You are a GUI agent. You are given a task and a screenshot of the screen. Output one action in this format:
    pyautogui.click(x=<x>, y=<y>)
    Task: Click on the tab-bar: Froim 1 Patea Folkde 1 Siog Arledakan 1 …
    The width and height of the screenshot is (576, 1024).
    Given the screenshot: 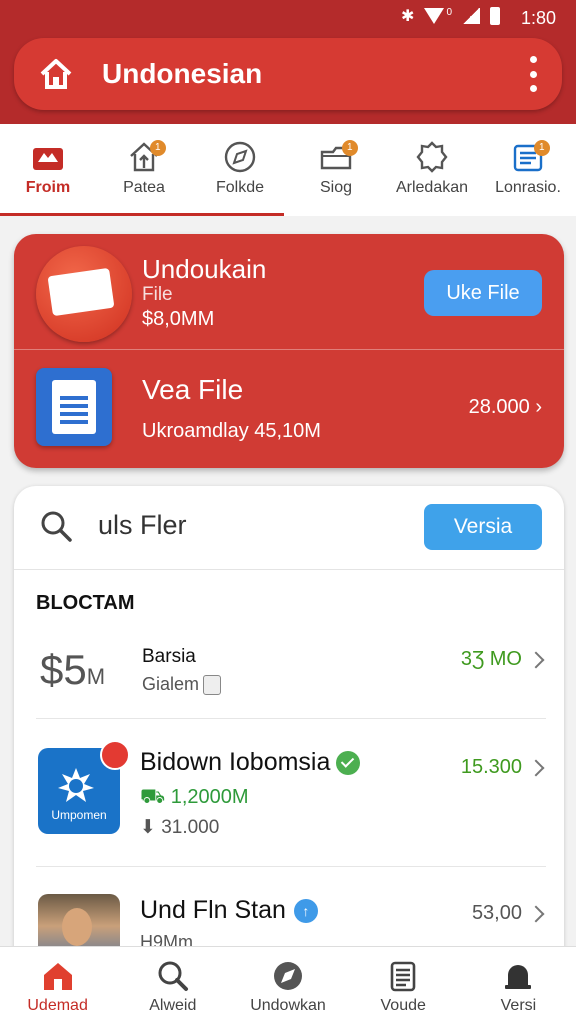 What is the action you would take?
    pyautogui.click(x=288, y=170)
    